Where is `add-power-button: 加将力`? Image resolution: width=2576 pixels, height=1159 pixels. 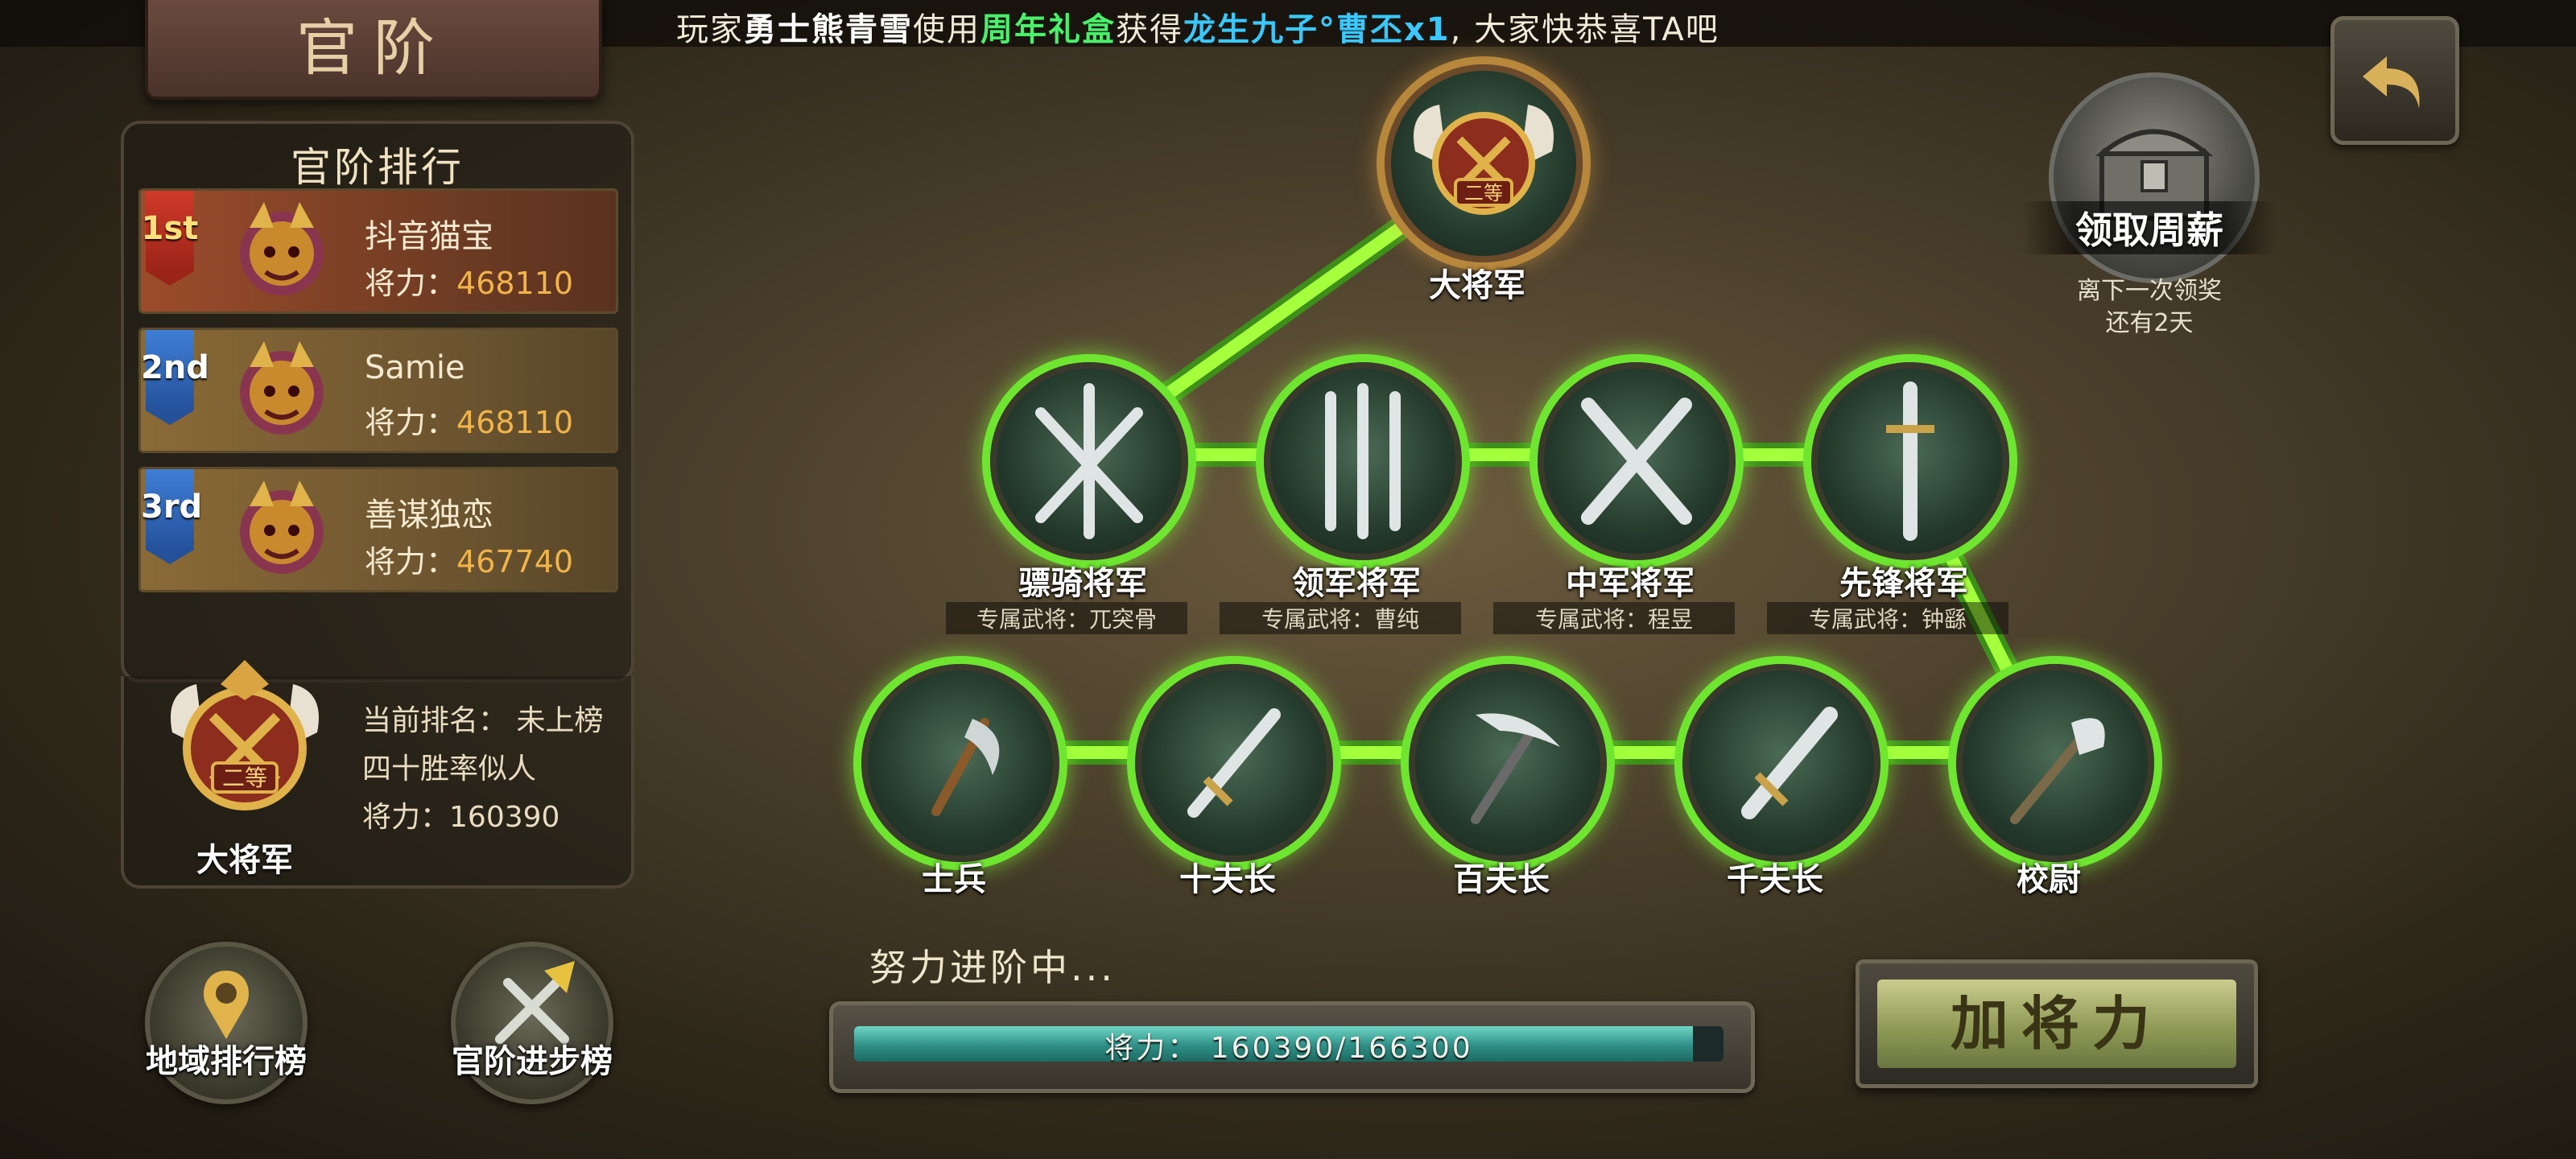 add-power-button: 加将力 is located at coordinates (2057, 1023).